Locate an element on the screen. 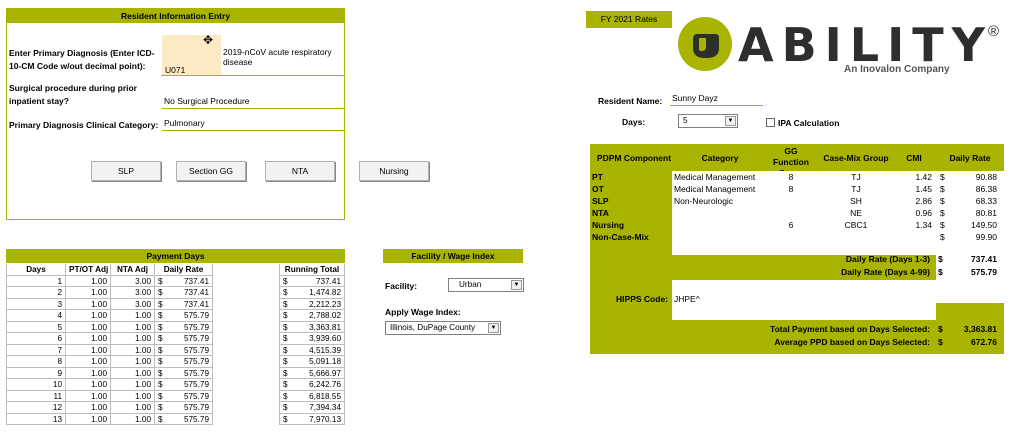 The image size is (1024, 447). component-daily-rate: 90.88 is located at coordinates (986, 177).